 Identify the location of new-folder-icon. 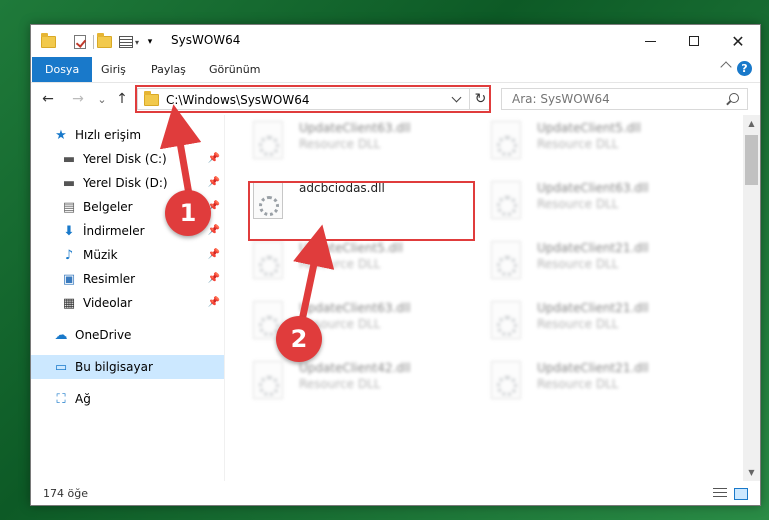
(104, 42).